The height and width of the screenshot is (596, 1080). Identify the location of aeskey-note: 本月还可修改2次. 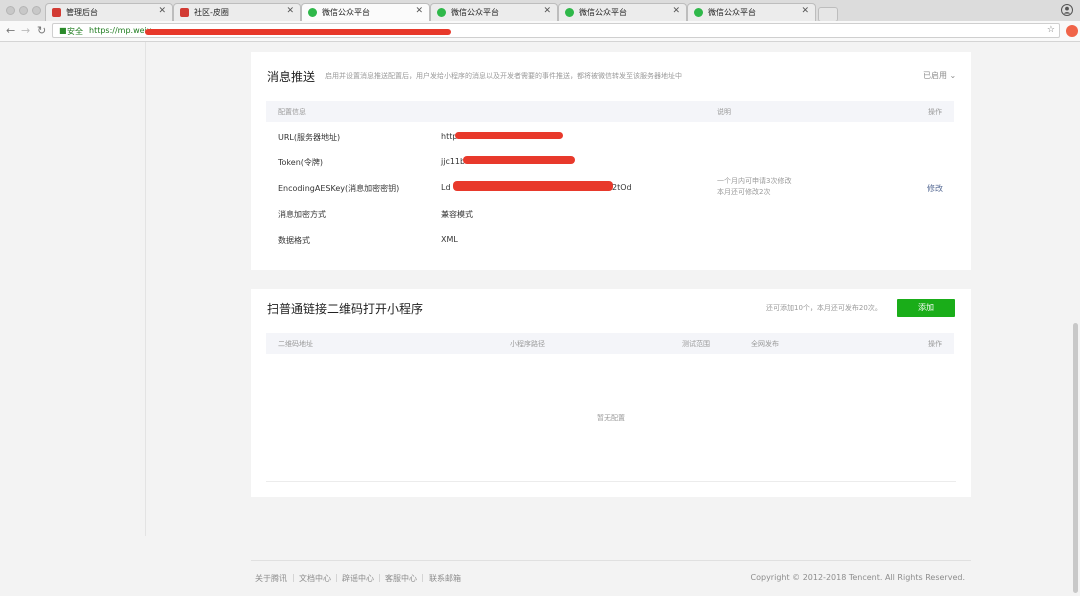
(744, 192).